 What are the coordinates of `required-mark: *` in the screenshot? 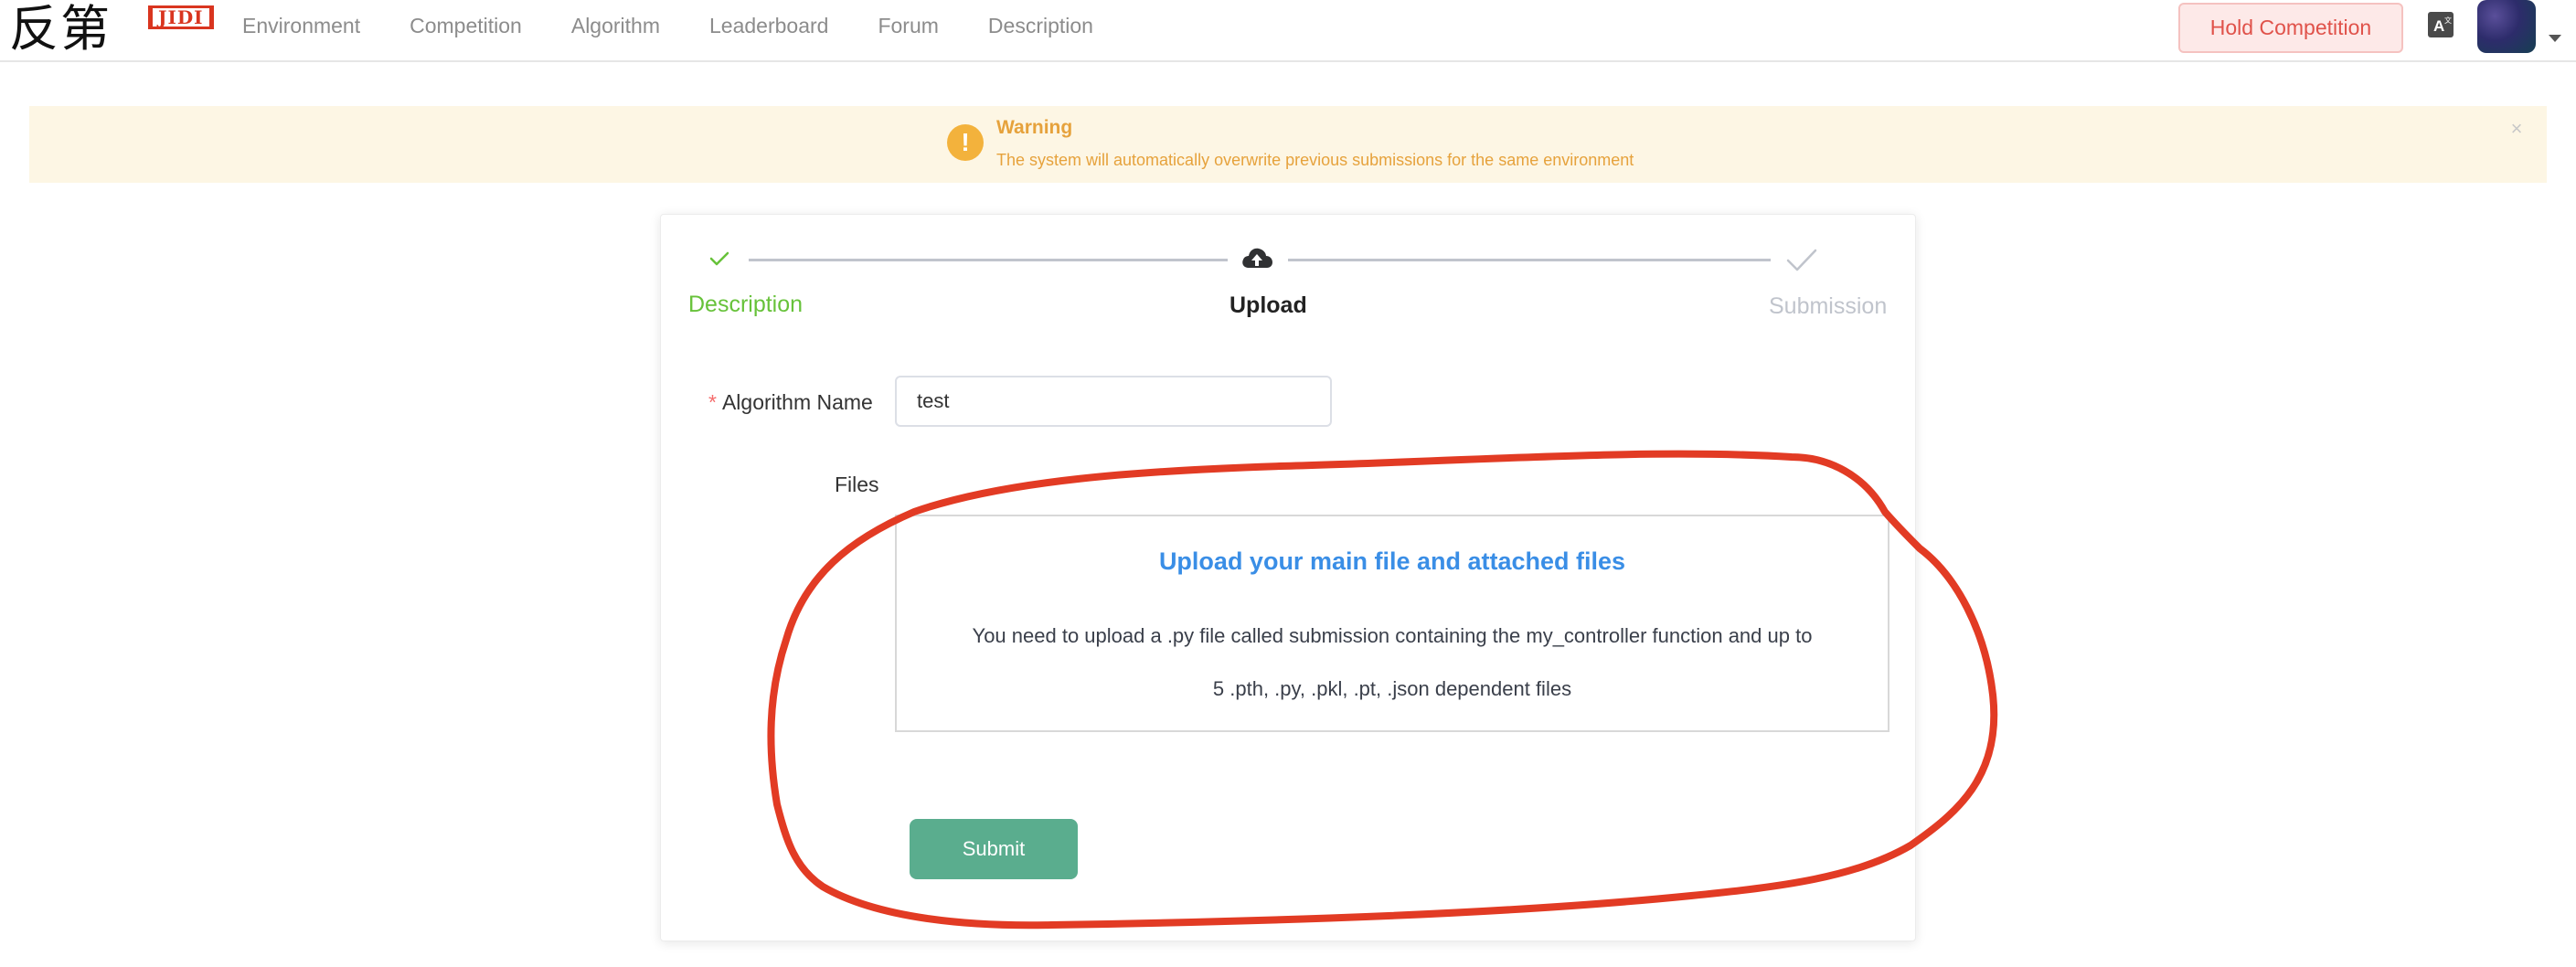 It's located at (712, 402).